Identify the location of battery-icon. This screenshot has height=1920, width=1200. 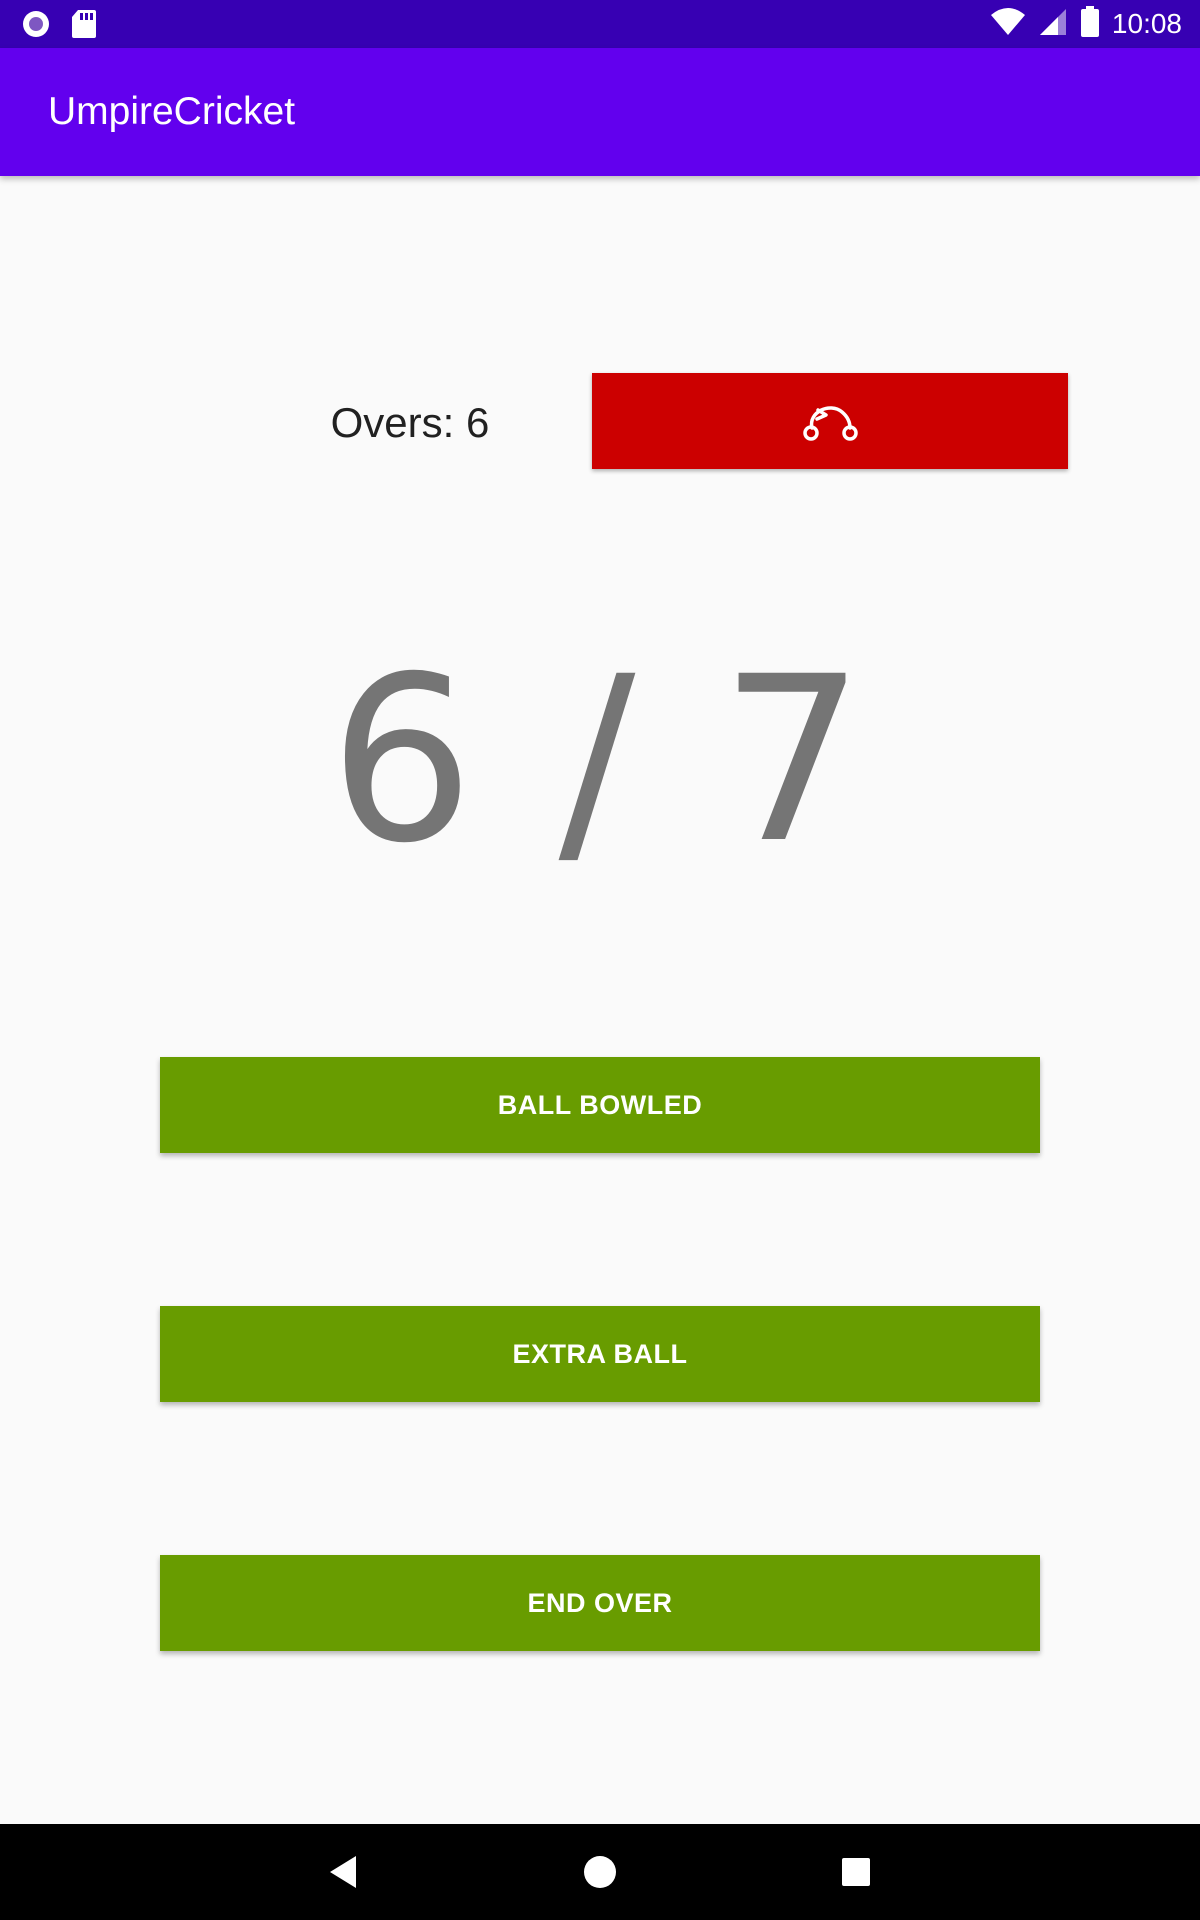
(1090, 24).